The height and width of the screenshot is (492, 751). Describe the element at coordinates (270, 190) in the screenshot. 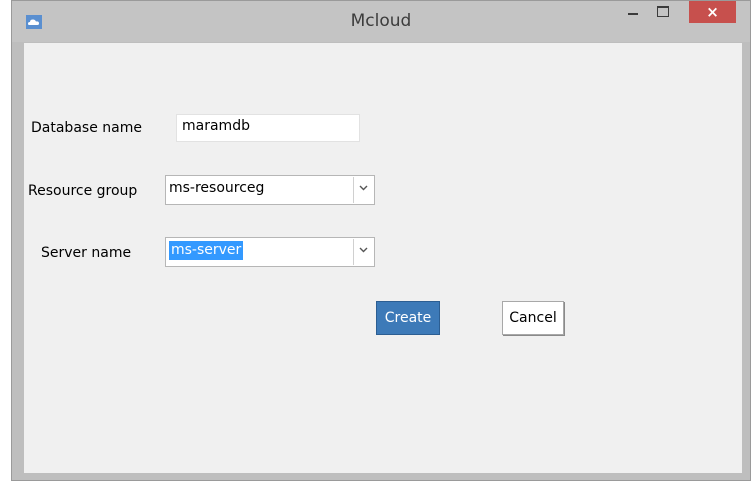

I see `resource-group-select: ms-resourceg` at that location.